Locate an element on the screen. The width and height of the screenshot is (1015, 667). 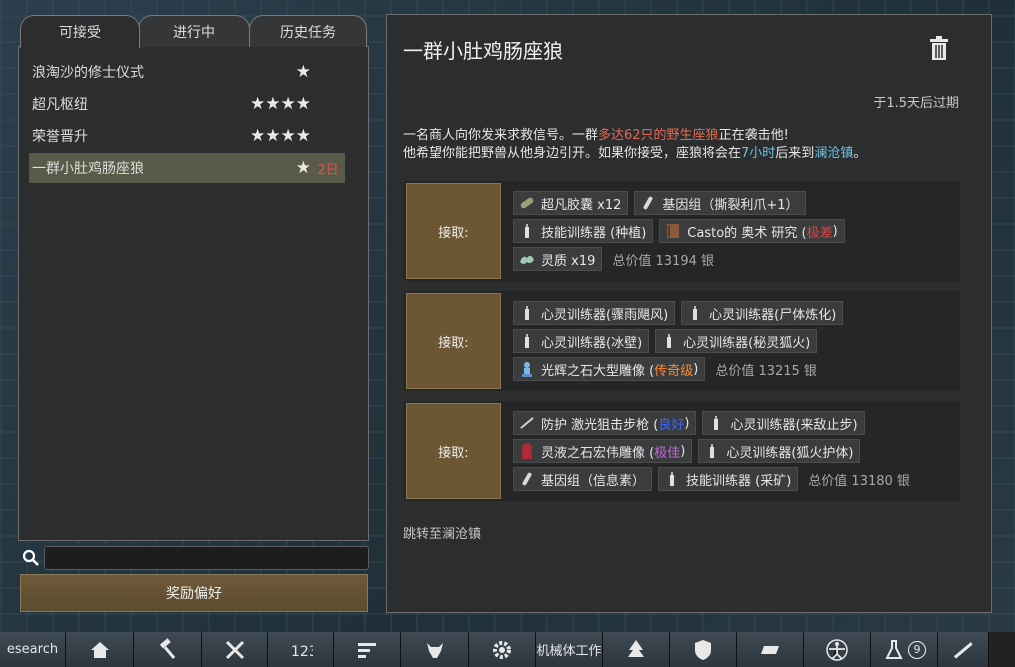
tab-label: 可接受 is located at coordinates (80, 33).